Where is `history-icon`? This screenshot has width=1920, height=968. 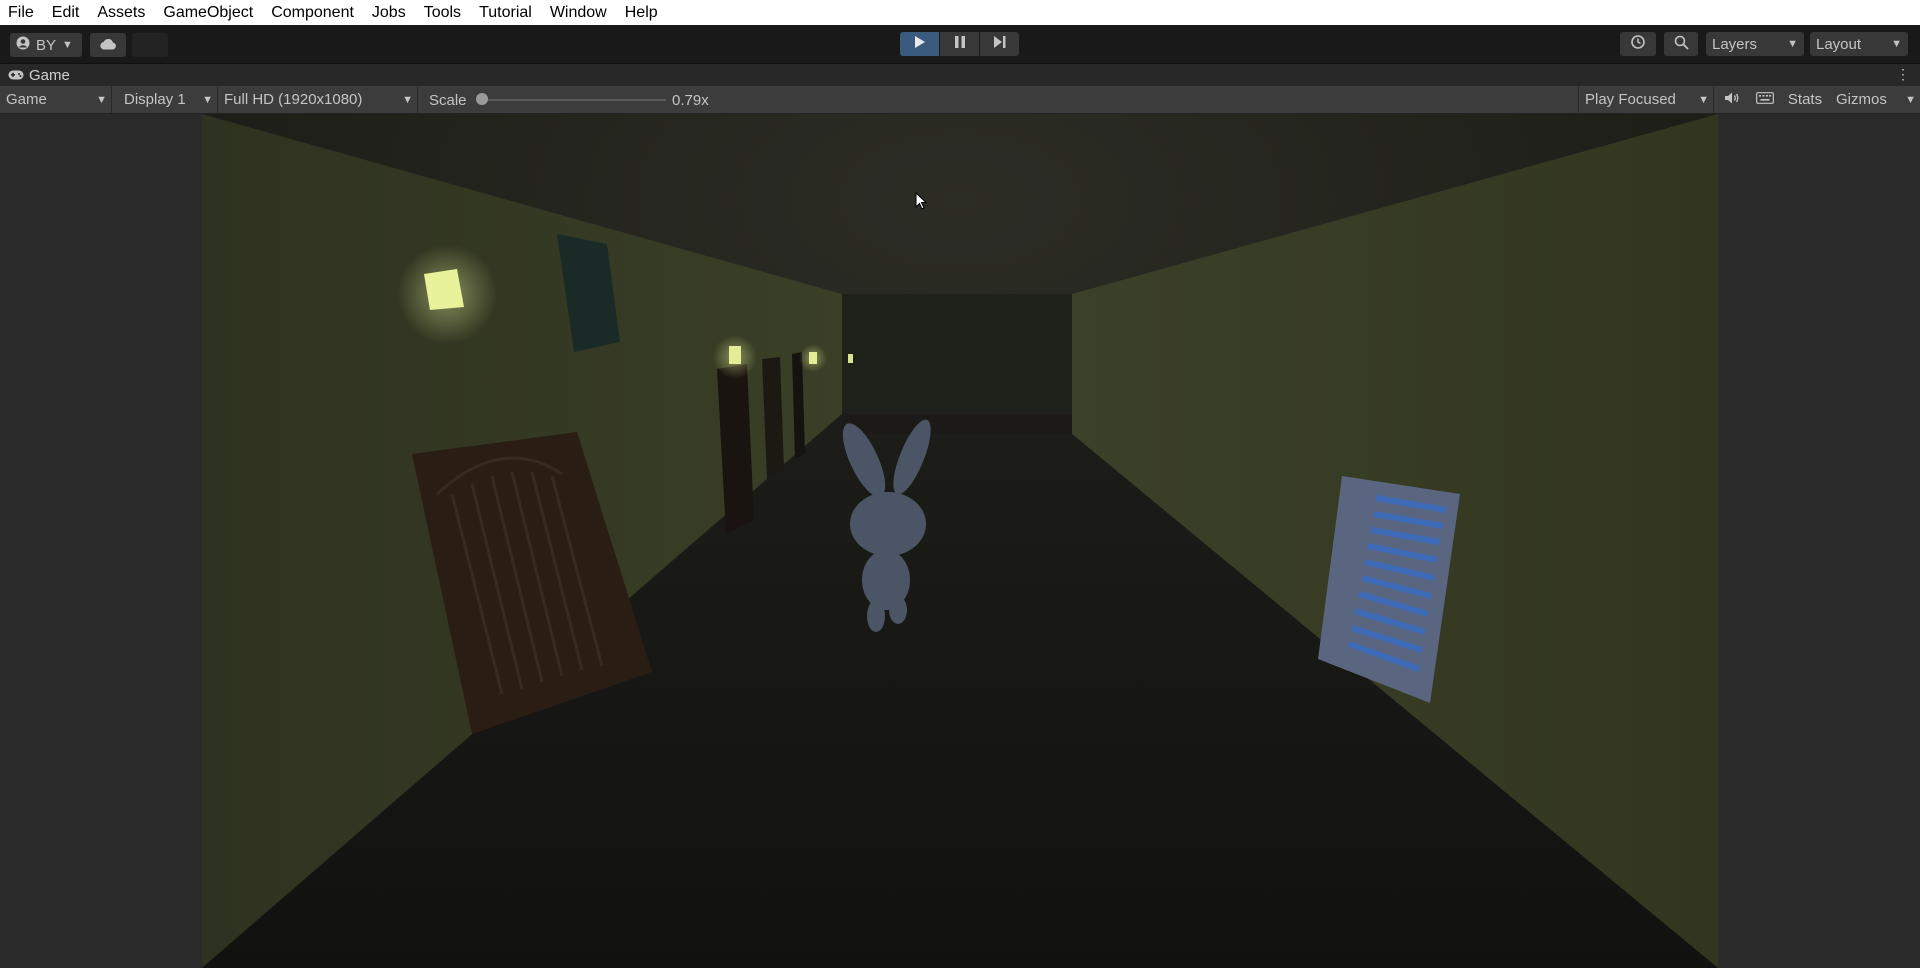 history-icon is located at coordinates (1638, 44).